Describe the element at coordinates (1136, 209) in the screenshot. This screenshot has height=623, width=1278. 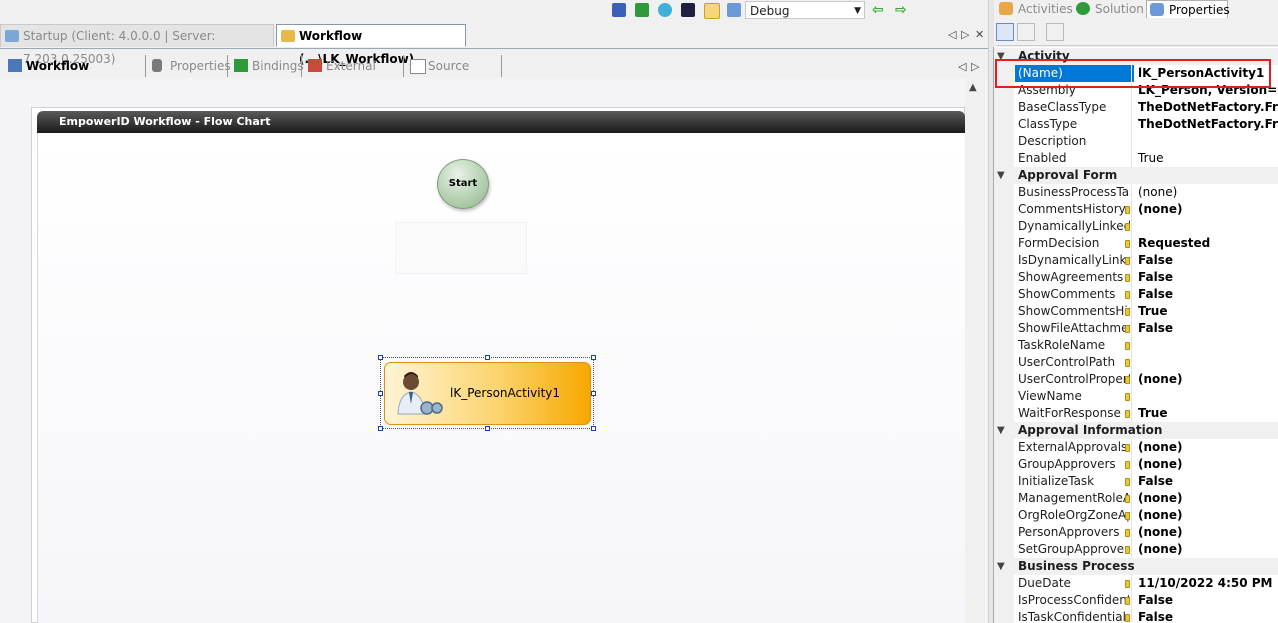
I see `property-row: CommentsHistory (none)` at that location.